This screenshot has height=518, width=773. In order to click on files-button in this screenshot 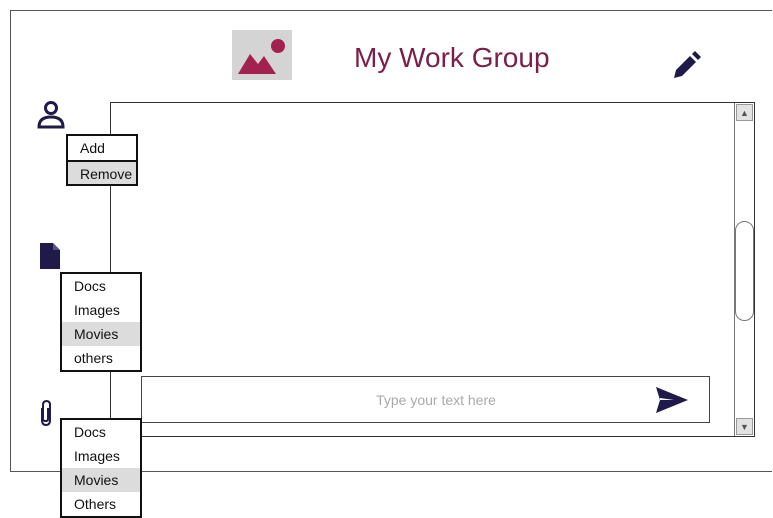, I will do `click(50, 258)`.